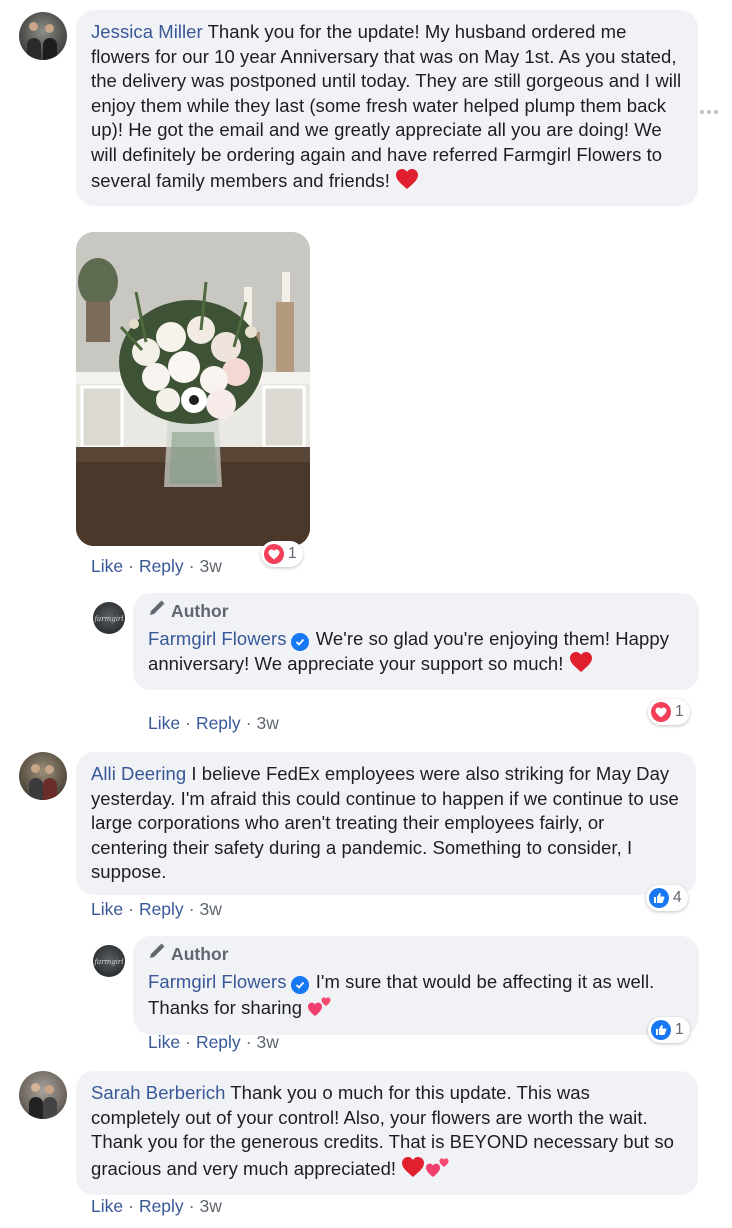 Image resolution: width=732 pixels, height=1228 pixels. Describe the element at coordinates (138, 773) in the screenshot. I see `commenter-name: Alli Deering` at that location.